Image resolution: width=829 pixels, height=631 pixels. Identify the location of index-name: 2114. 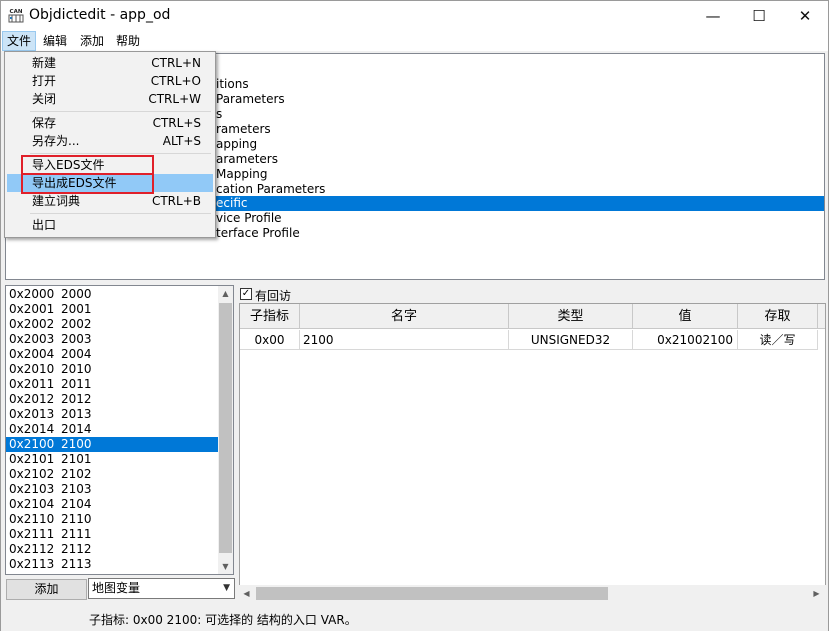
(76, 573).